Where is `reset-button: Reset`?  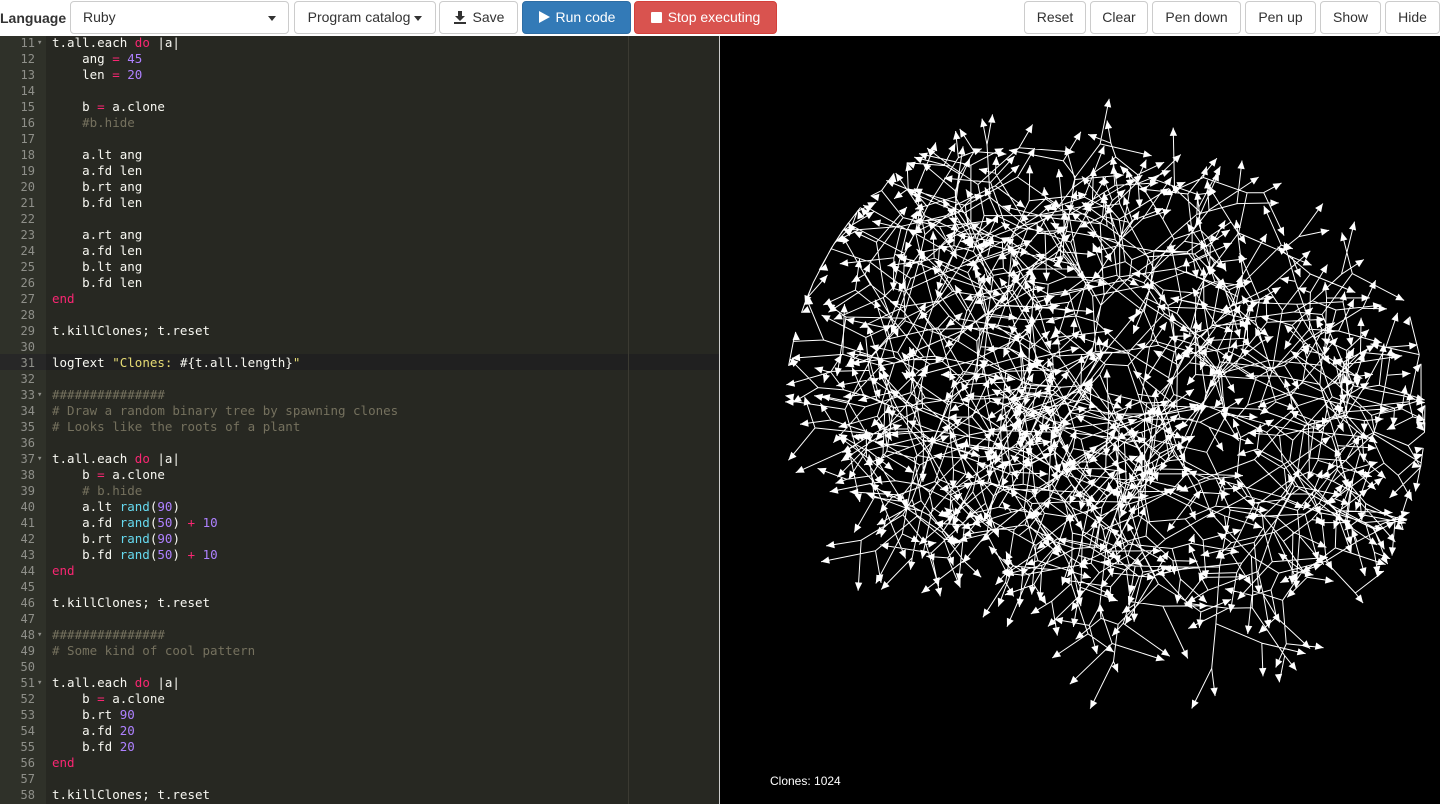 reset-button: Reset is located at coordinates (1055, 17).